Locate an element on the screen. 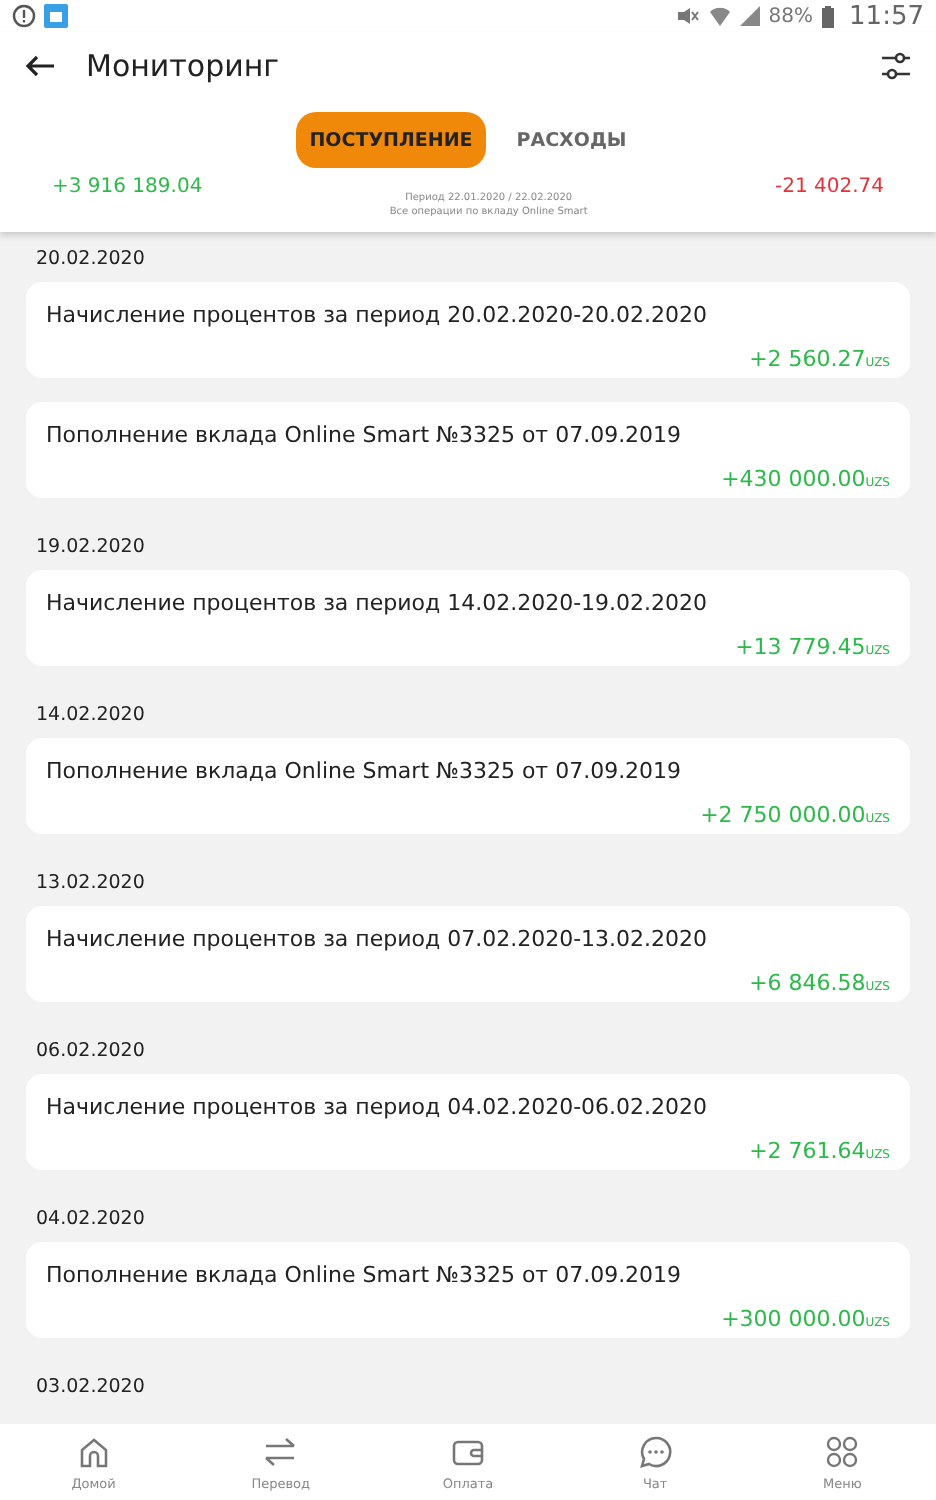 This screenshot has height=1500, width=936. amount: +430 000.00 is located at coordinates (793, 479).